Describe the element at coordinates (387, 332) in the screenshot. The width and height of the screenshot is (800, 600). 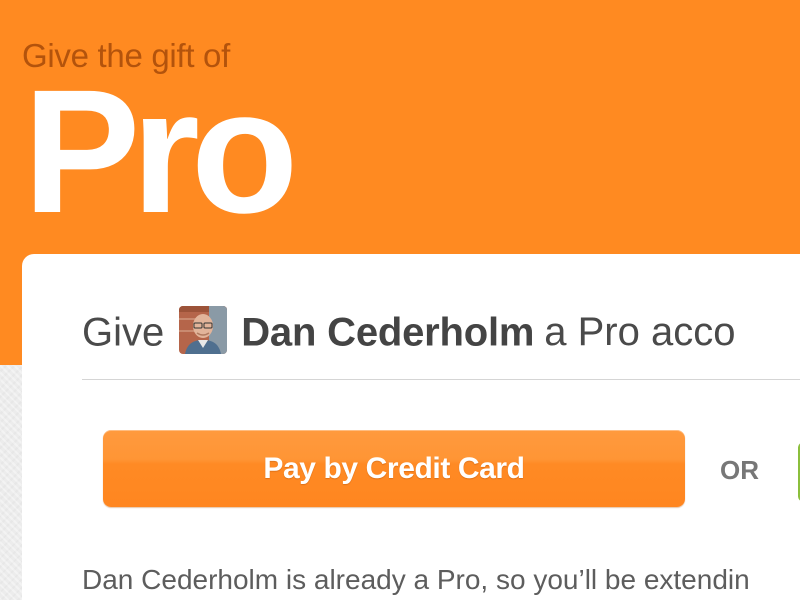
I see `recipient-name: Dan Cederholm` at that location.